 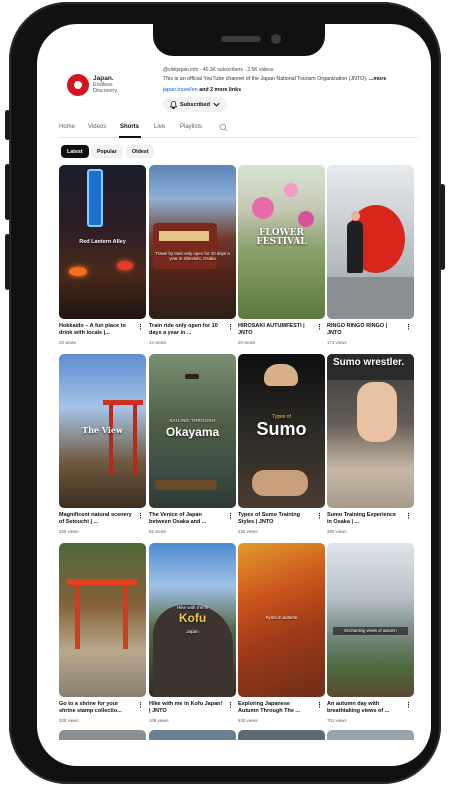 I want to click on short-overlay-text: Sumo, so click(x=281, y=429).